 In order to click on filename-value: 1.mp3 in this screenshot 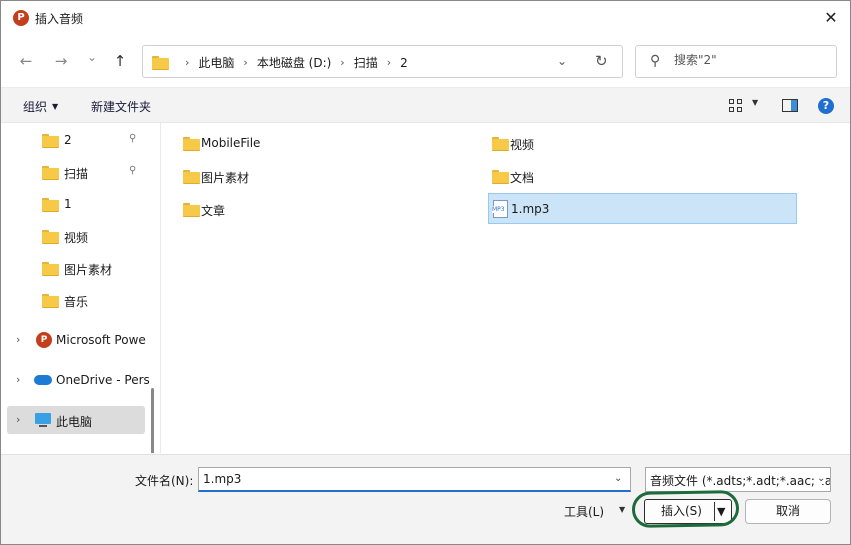, I will do `click(222, 479)`.